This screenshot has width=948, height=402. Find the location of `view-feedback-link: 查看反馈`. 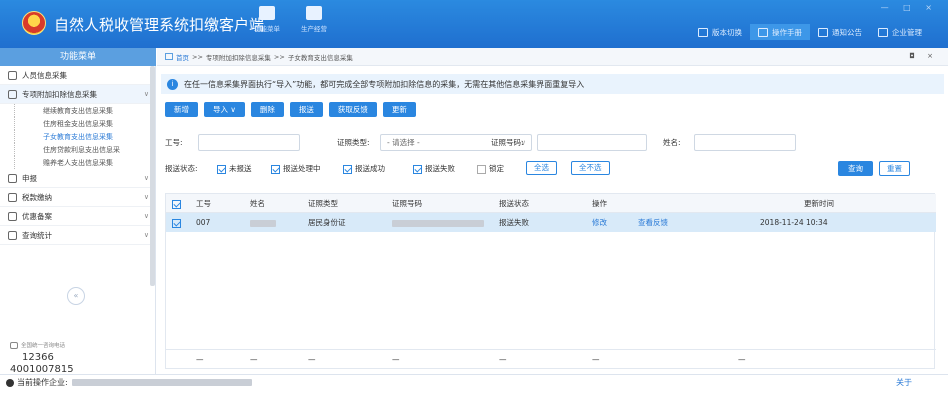

view-feedback-link: 查看反馈 is located at coordinates (653, 222).